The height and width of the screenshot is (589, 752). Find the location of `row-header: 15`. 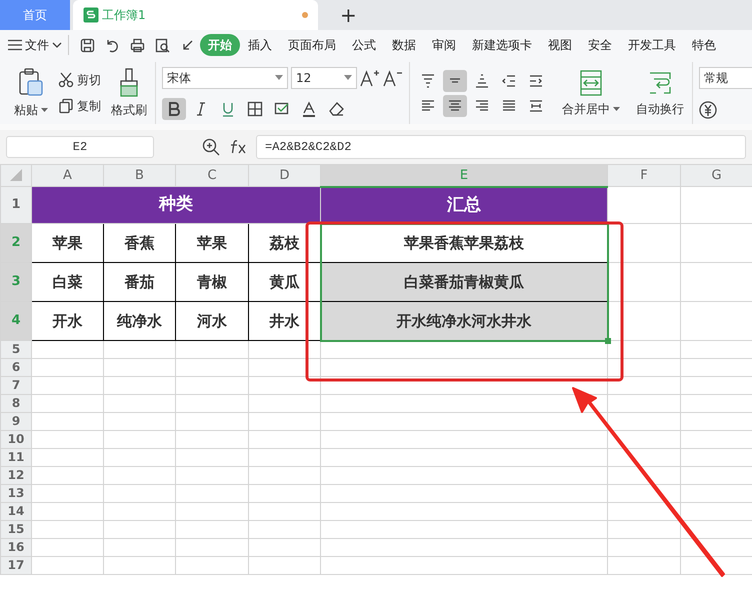

row-header: 15 is located at coordinates (16, 529).